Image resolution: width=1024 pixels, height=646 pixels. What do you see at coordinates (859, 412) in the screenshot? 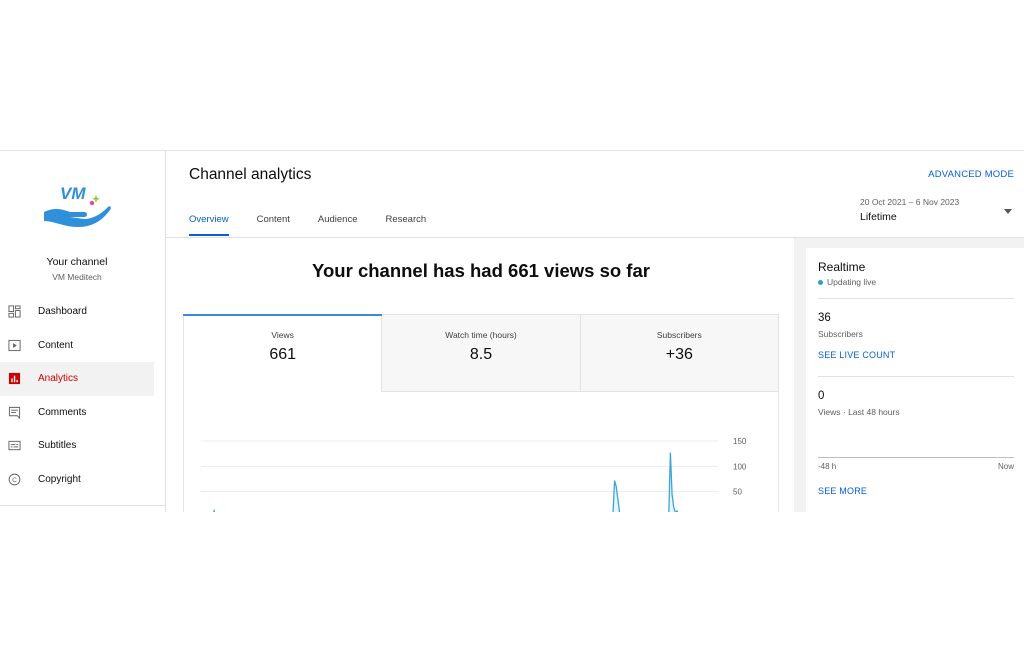
I see `realtime-views-label: Views · Last 48 hours` at bounding box center [859, 412].